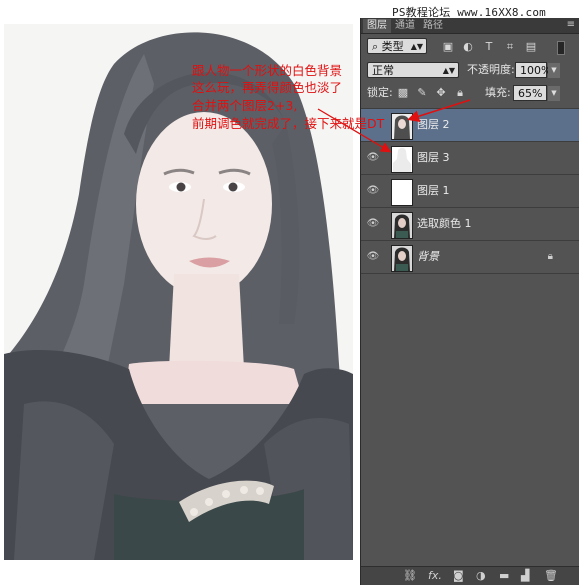 The image size is (580, 585). I want to click on tab-layers: 图层, so click(377, 26).